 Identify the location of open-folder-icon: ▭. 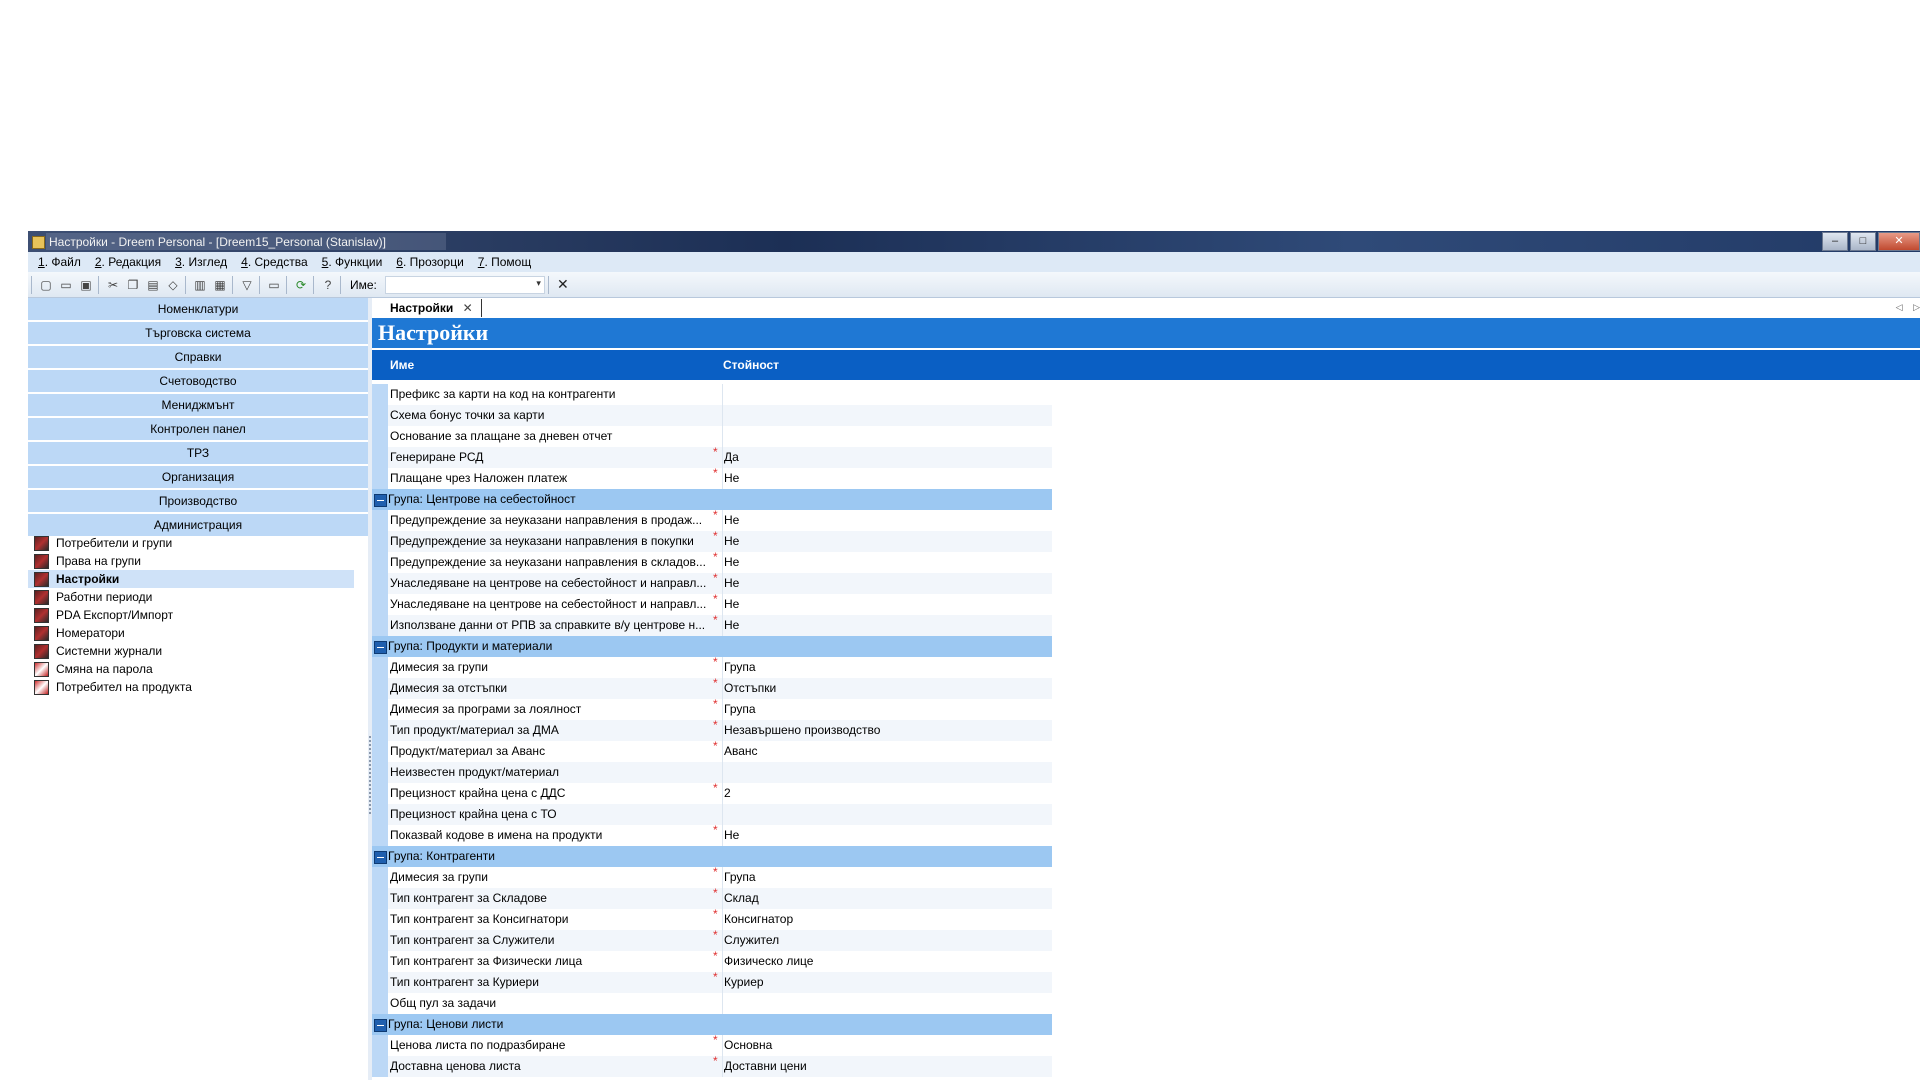
(66, 285).